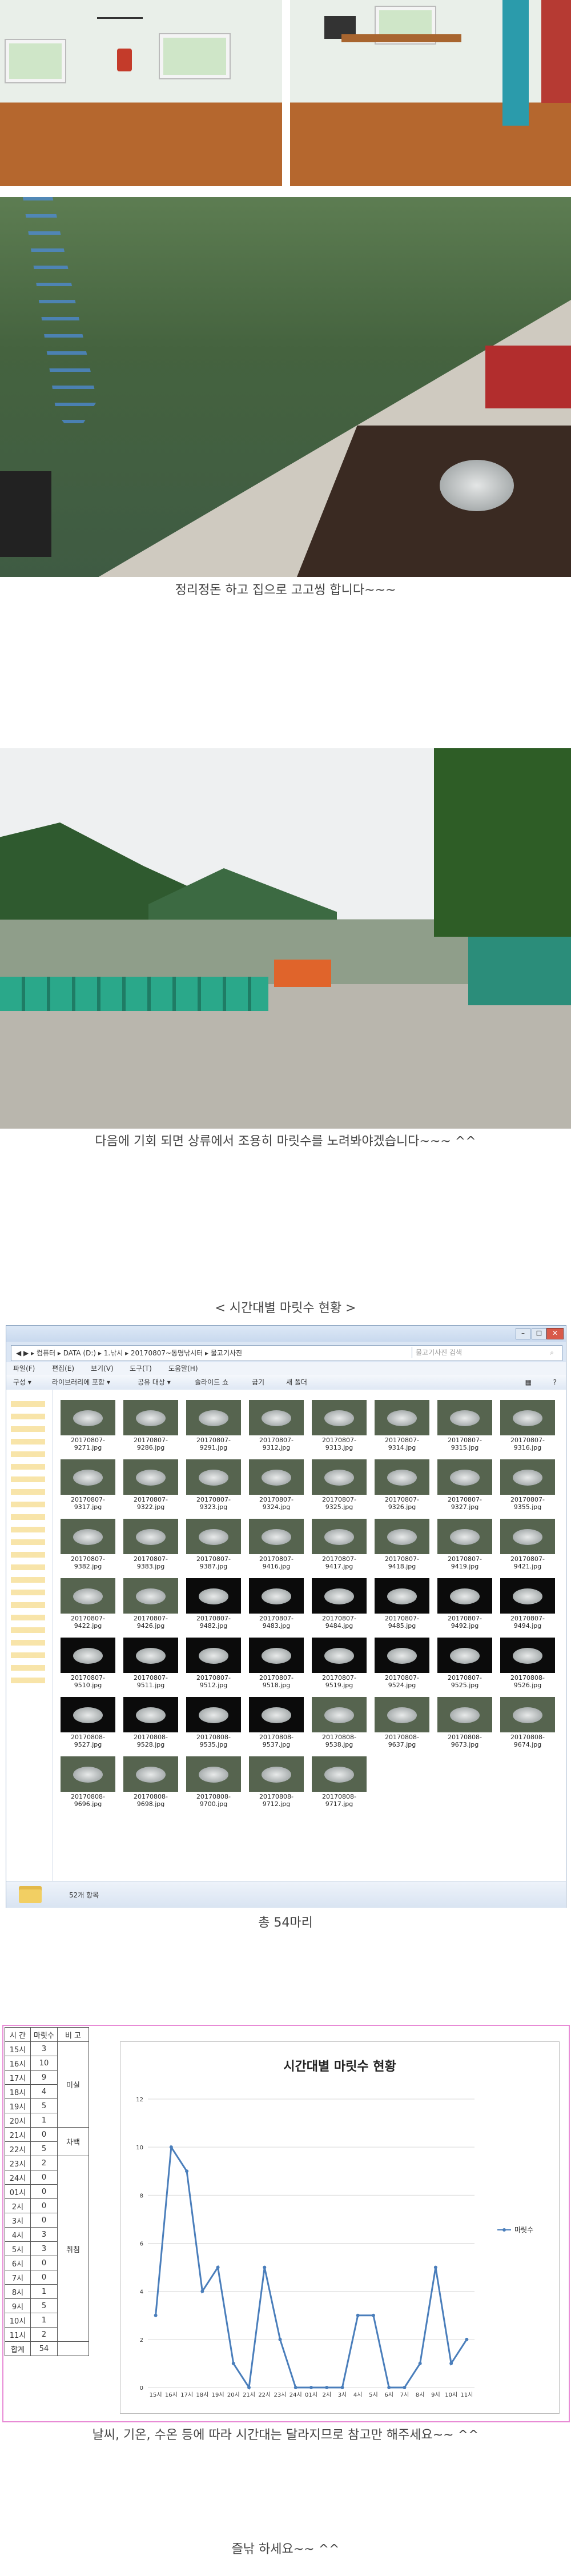 The height and width of the screenshot is (2576, 571). Describe the element at coordinates (286, 1368) in the screenshot. I see `menu-bar: 파일(F) 편집(E) 보기(V) 도구(T) 도움말(H)` at that location.